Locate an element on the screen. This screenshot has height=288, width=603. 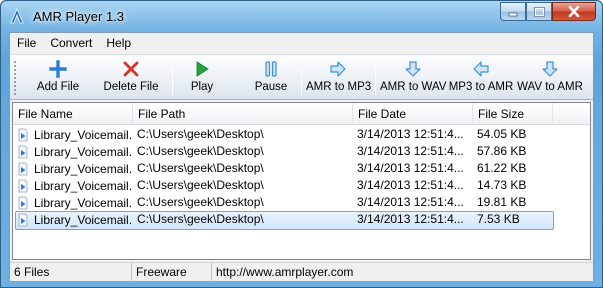
row-file-size: 19.81 KB is located at coordinates (502, 202).